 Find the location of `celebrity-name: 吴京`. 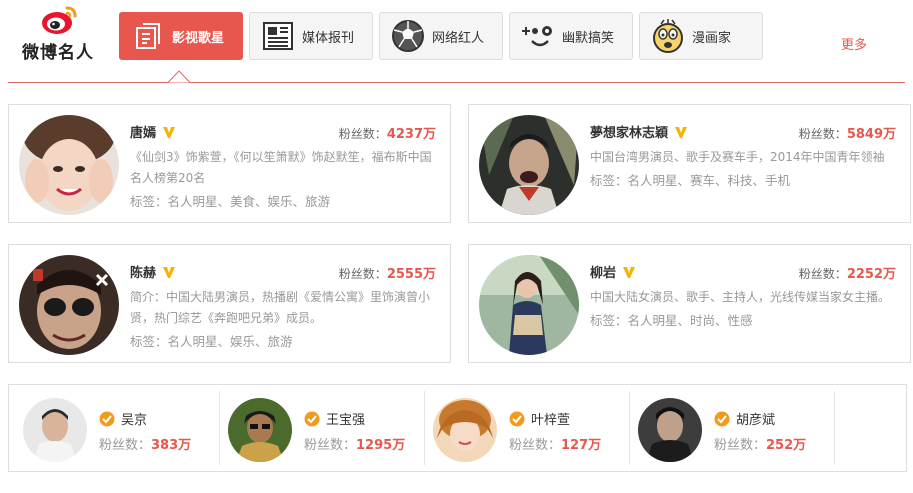

celebrity-name: 吴京 is located at coordinates (123, 418).